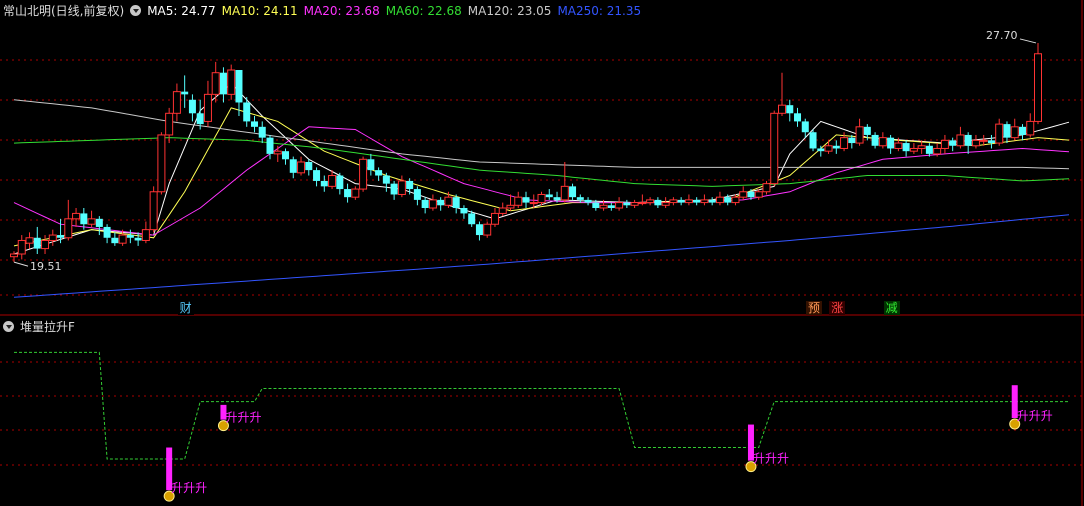  Describe the element at coordinates (46, 266) in the screenshot. I see `low-price-label: 19.51` at that location.